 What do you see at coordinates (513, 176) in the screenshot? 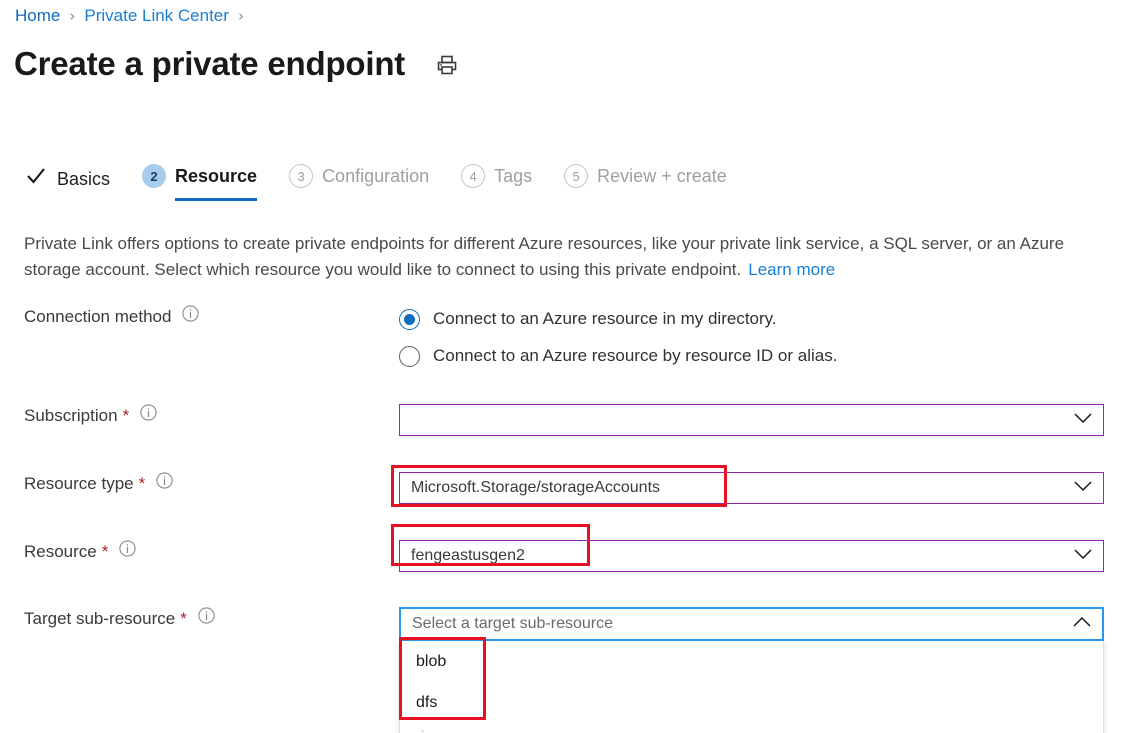
I see `tab-label: Tags` at bounding box center [513, 176].